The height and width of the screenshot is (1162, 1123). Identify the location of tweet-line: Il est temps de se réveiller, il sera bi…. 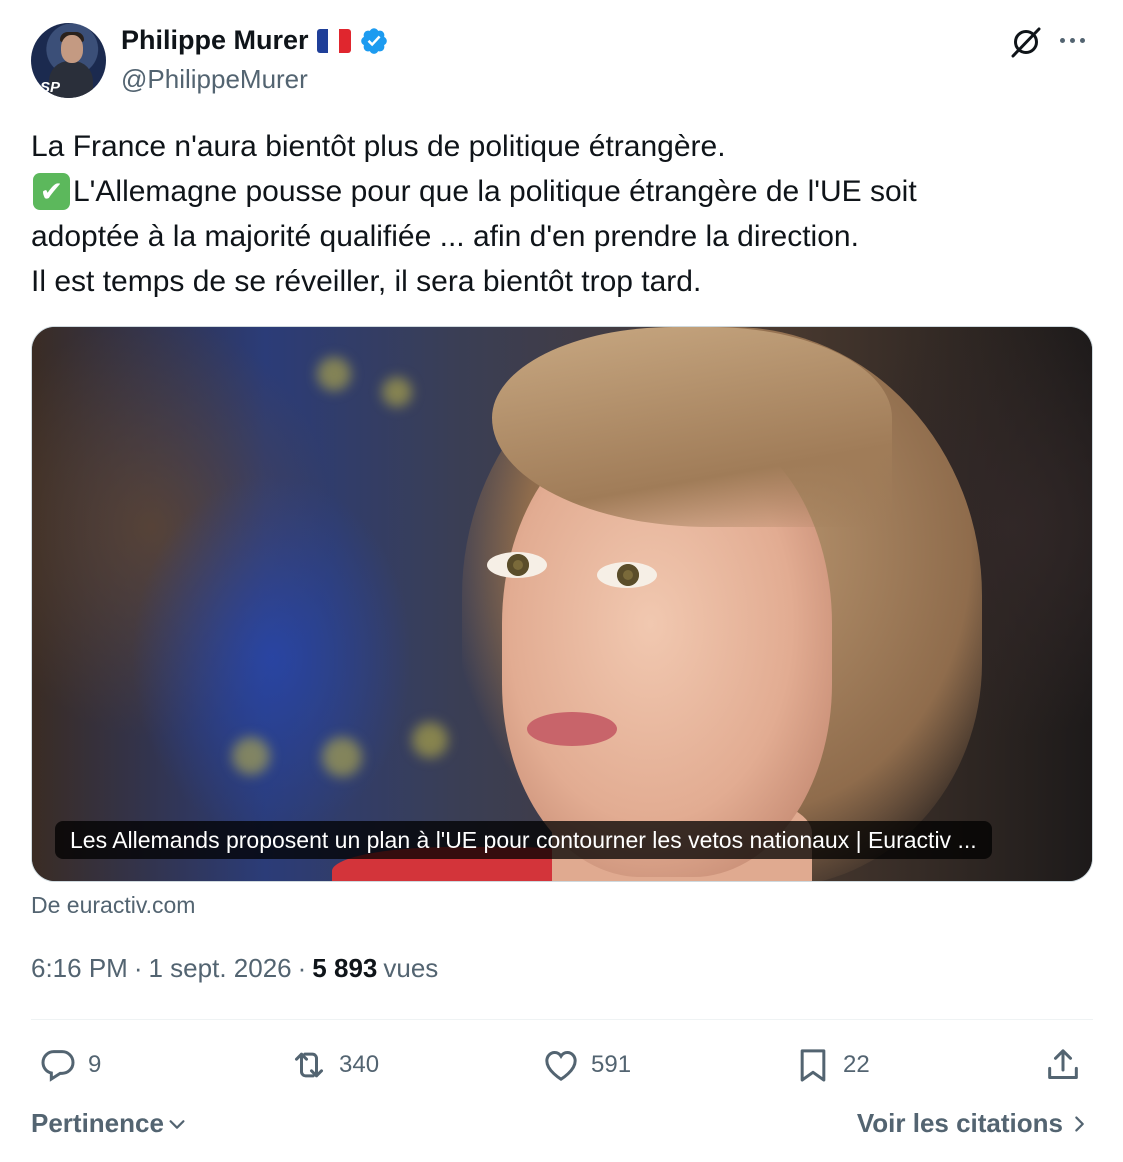
(562, 281).